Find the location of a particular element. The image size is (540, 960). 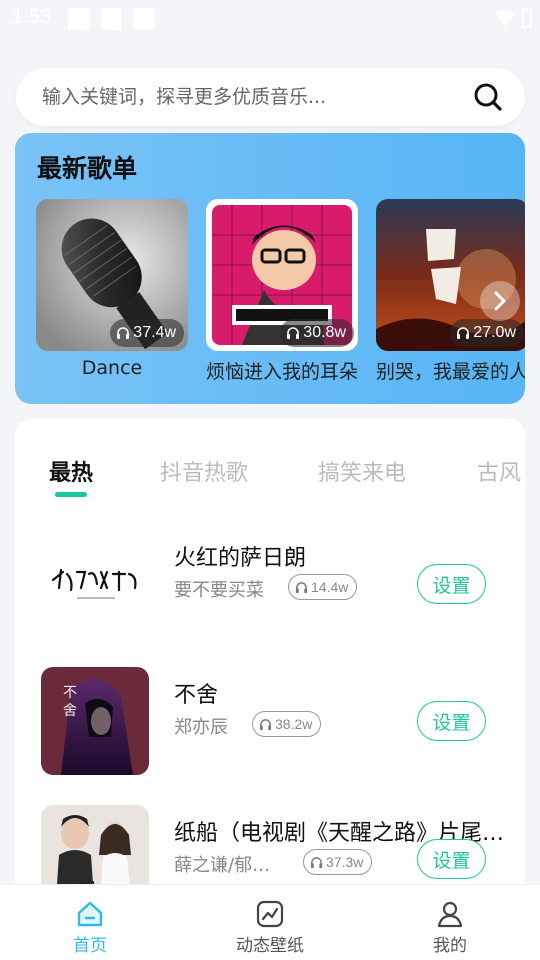

play-count-badge: 27.0w is located at coordinates (487, 333).